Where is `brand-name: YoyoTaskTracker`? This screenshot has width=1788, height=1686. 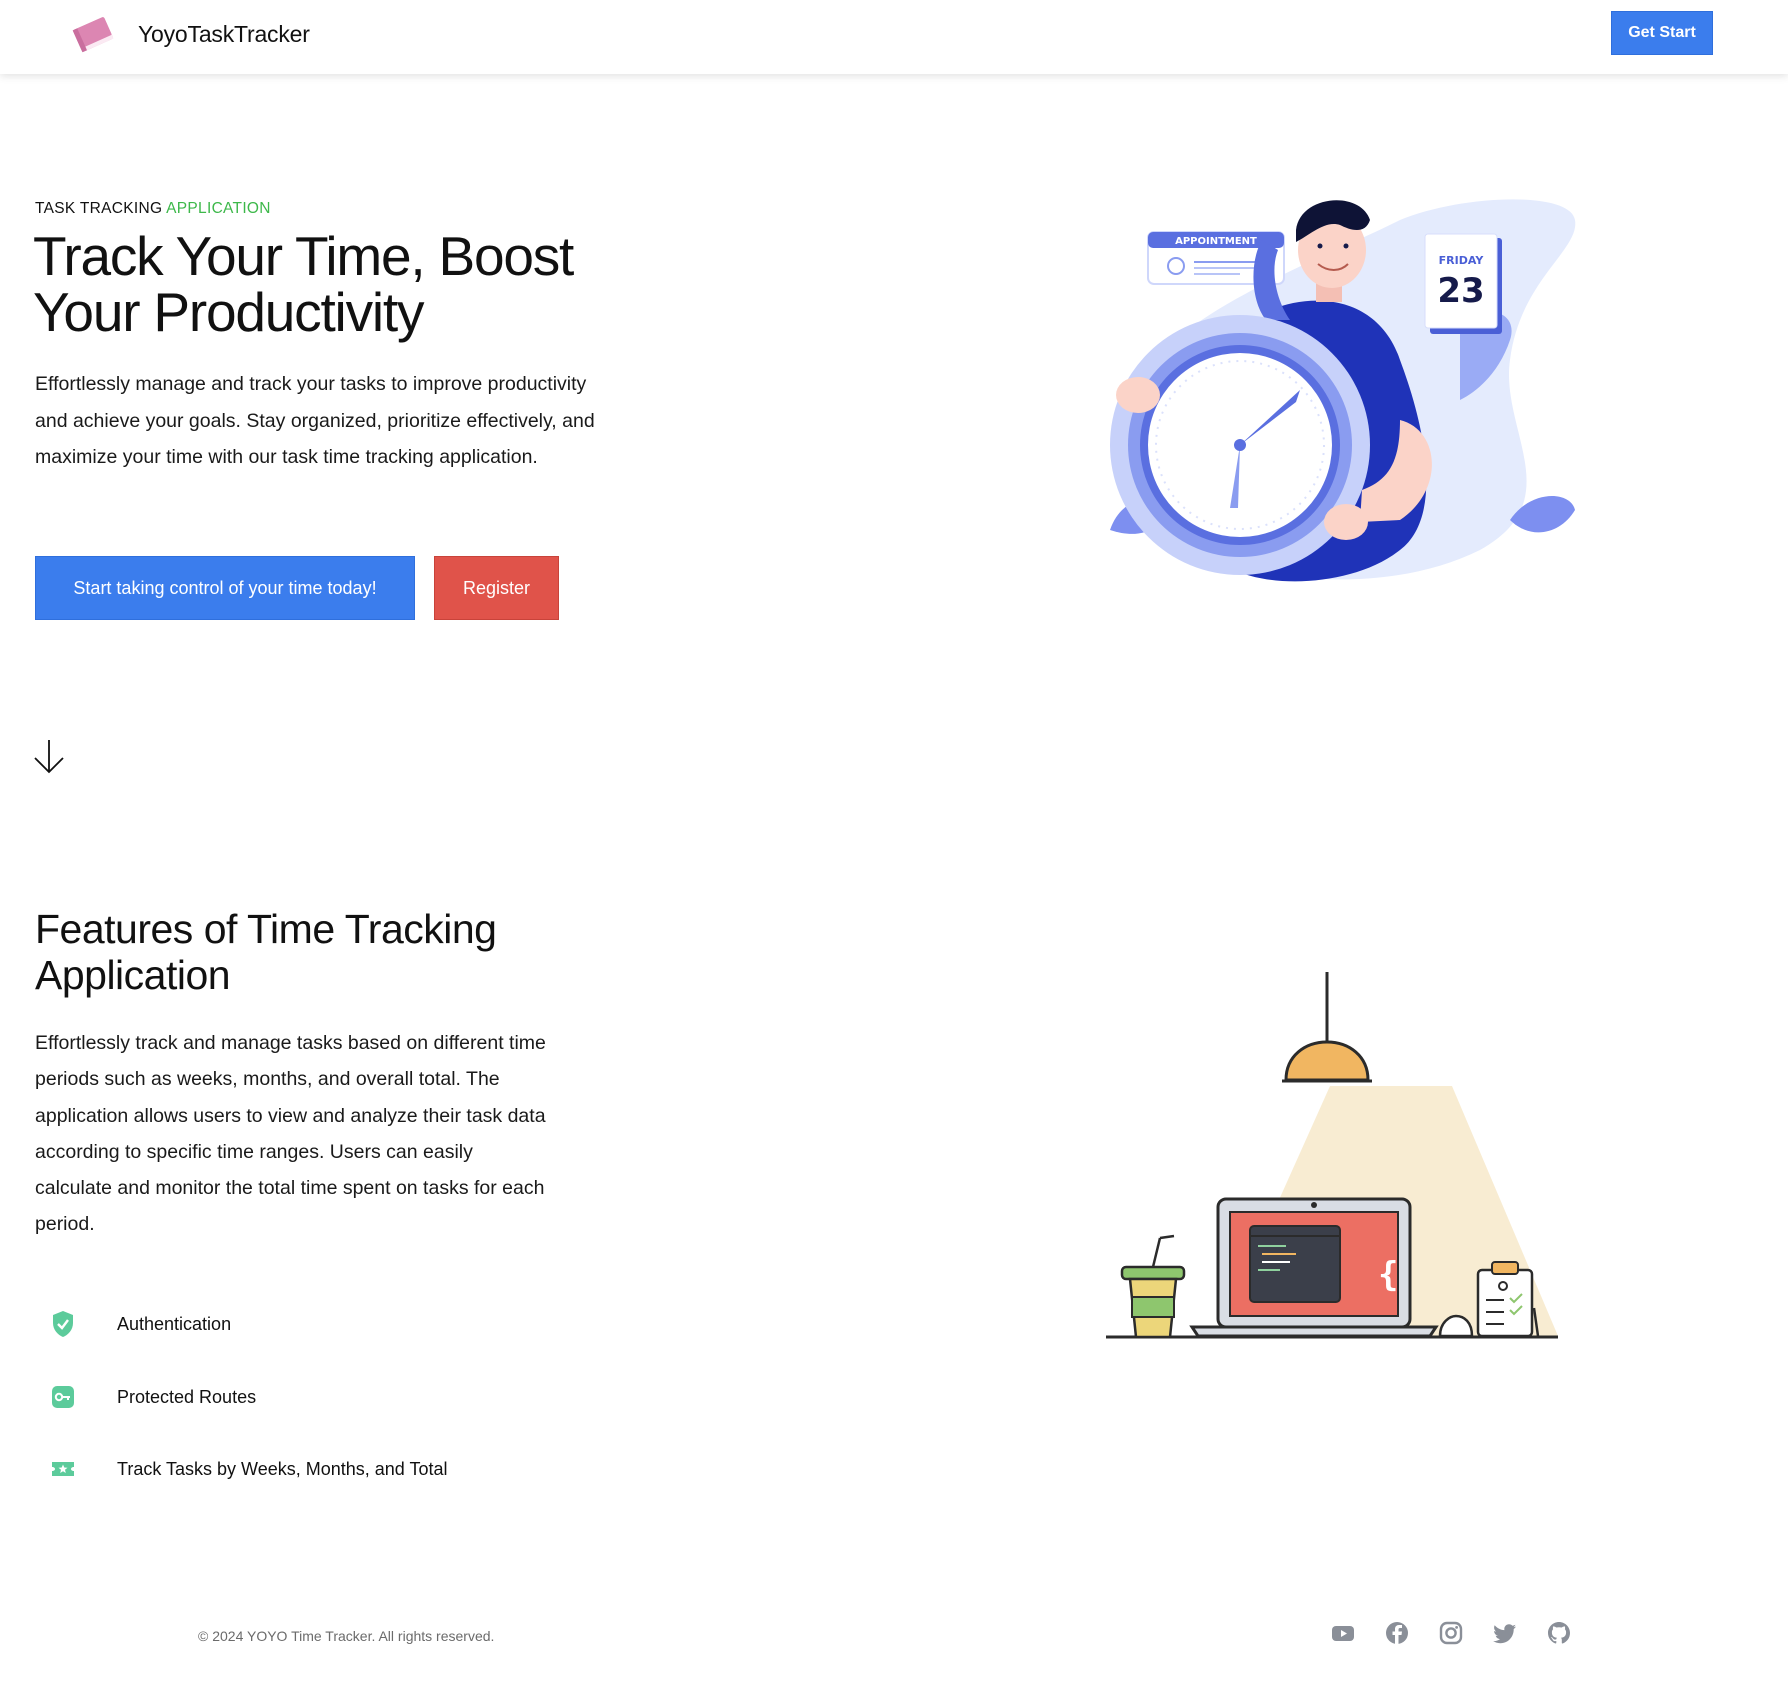 brand-name: YoyoTaskTracker is located at coordinates (224, 33).